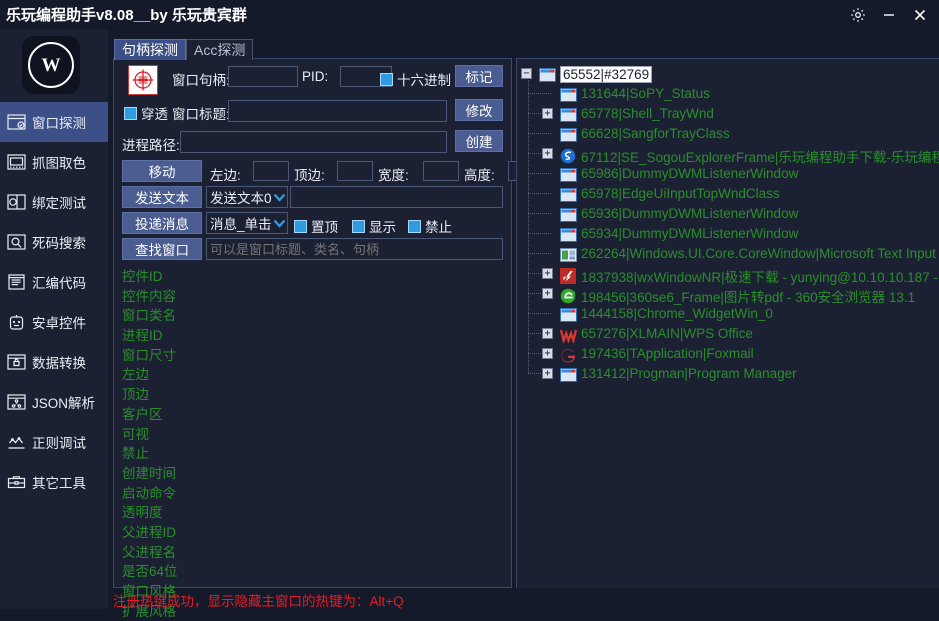  Describe the element at coordinates (396, 197) in the screenshot. I see `send-text-input` at that location.